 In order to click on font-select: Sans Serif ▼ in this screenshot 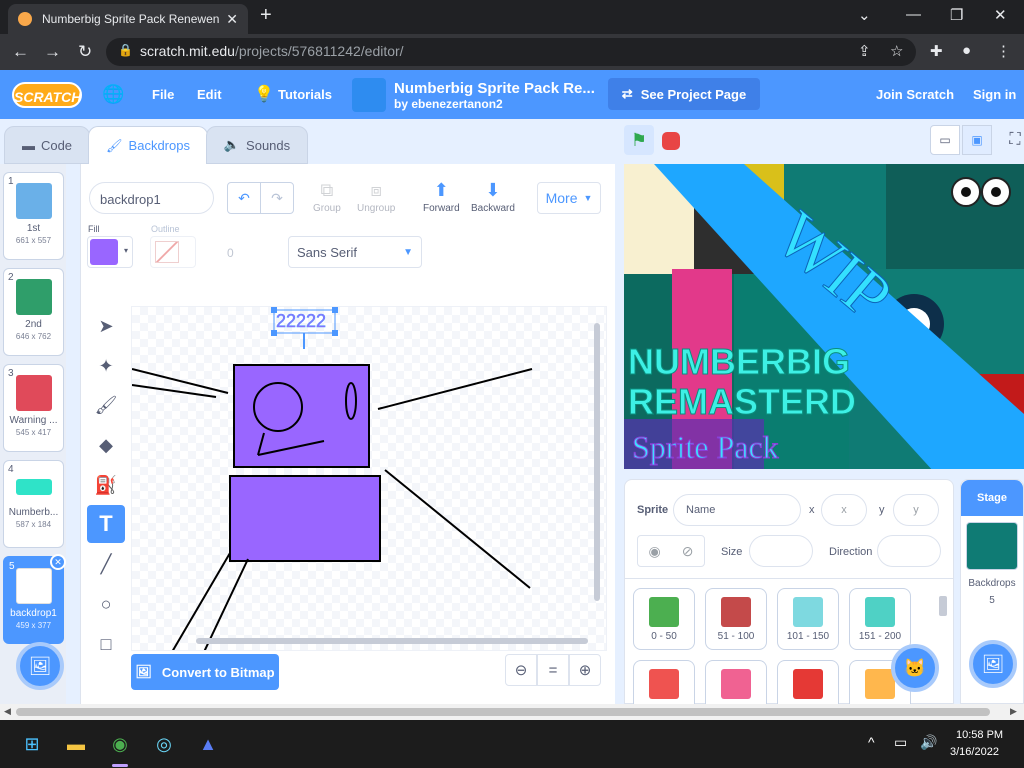, I will do `click(355, 252)`.